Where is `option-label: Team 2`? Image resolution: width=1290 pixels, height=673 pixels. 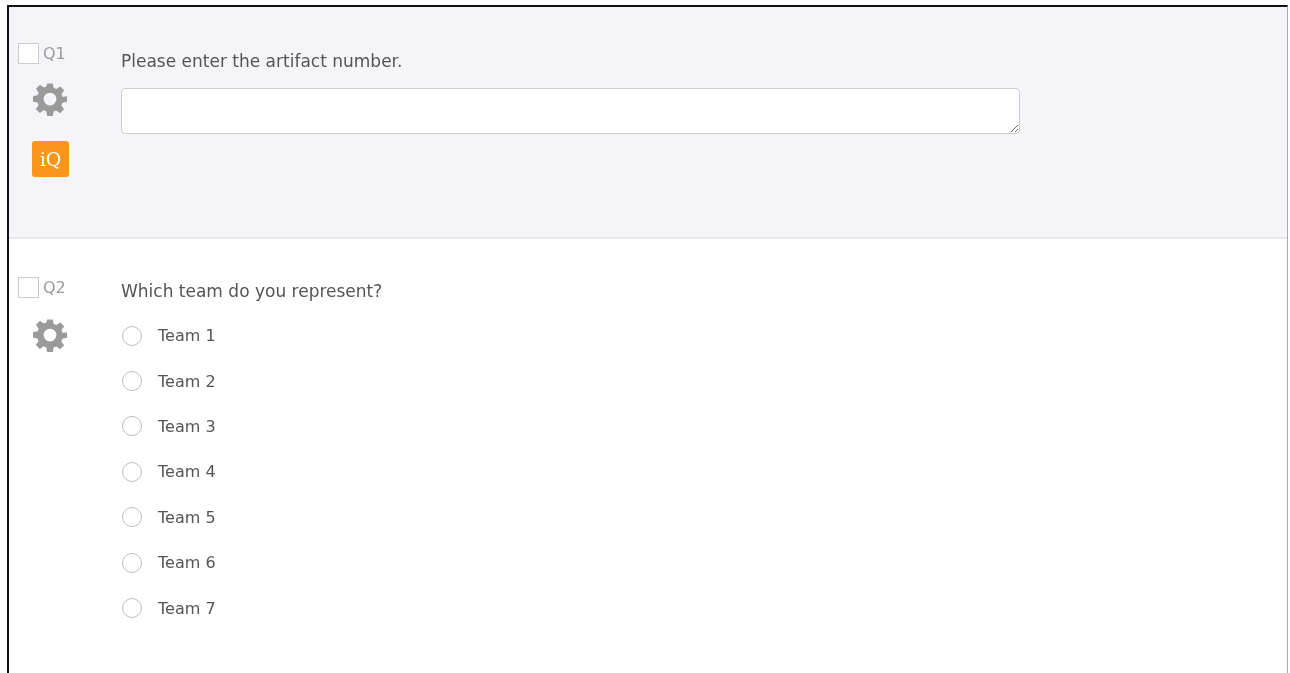 option-label: Team 2 is located at coordinates (187, 381).